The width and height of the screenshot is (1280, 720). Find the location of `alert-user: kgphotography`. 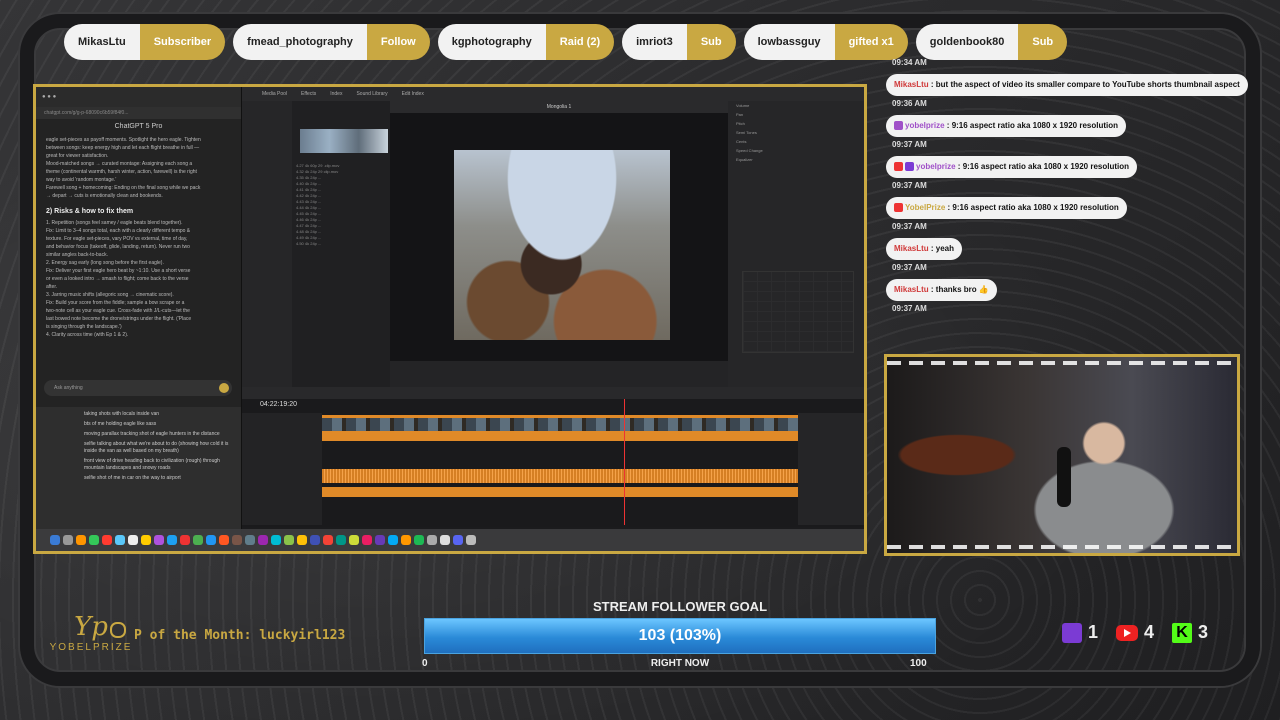

alert-user: kgphotography is located at coordinates (491, 42).